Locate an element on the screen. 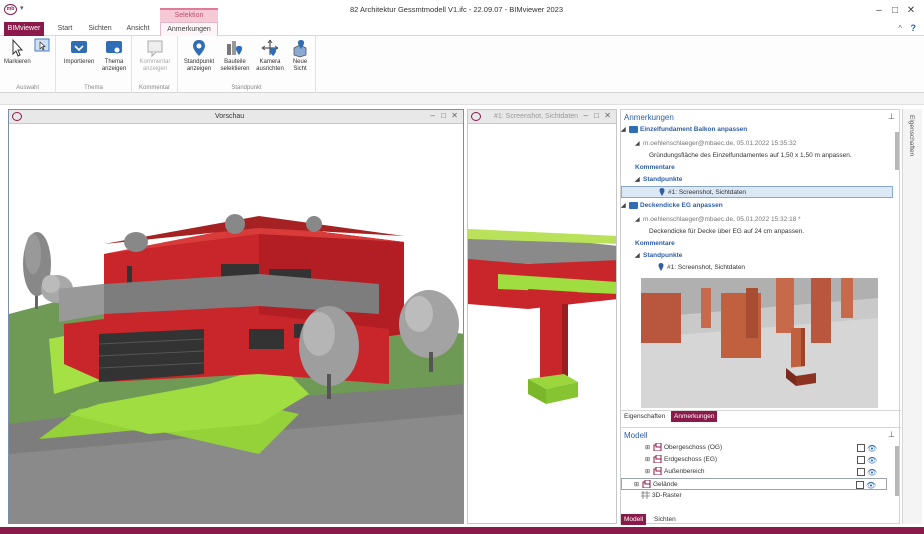  standpunkt-label-1: Standpunkt is located at coordinates (199, 62).